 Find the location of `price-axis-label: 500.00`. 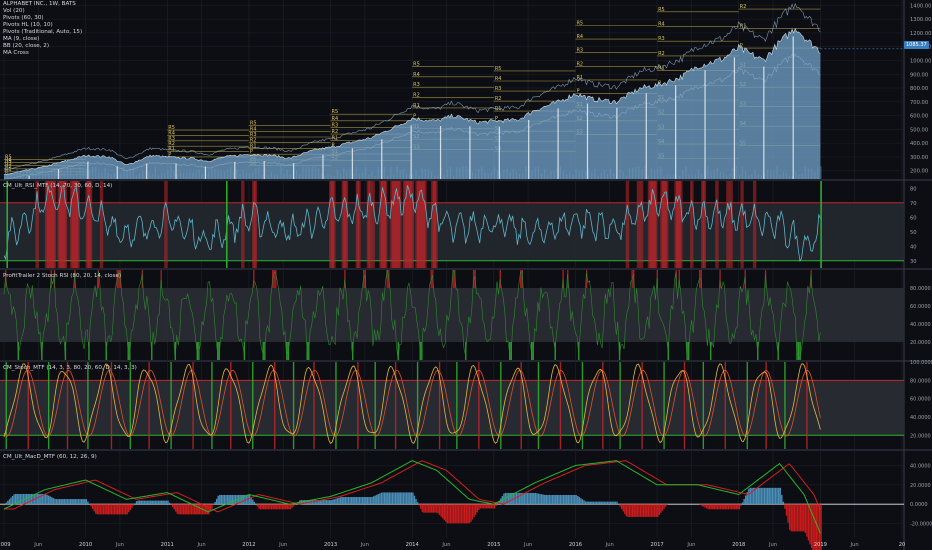

price-axis-label: 500.00 is located at coordinates (919, 130).